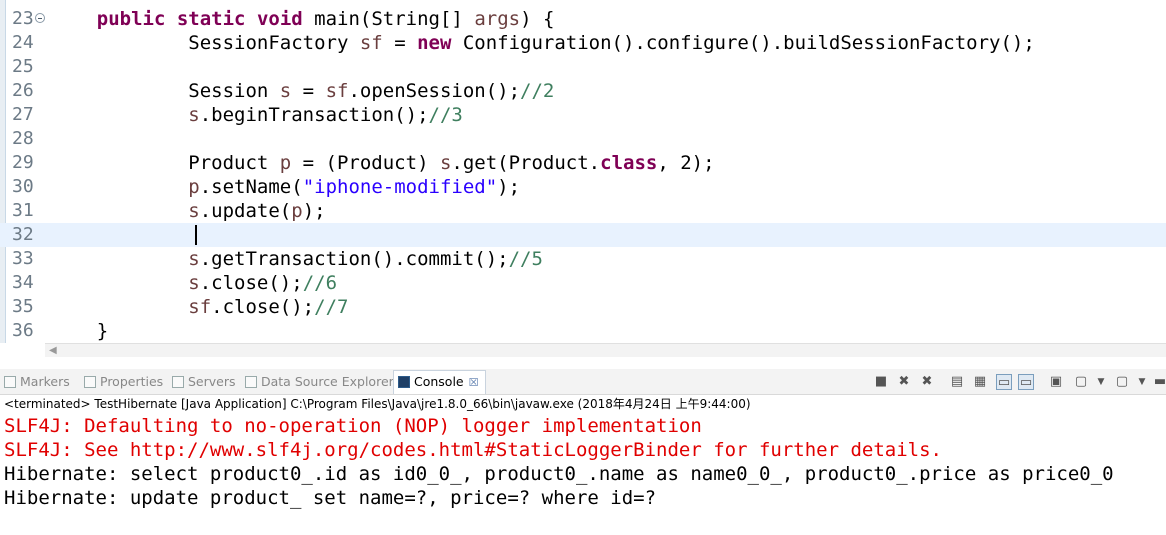 The height and width of the screenshot is (535, 1166). I want to click on tab-markers: Markers, so click(37, 382).